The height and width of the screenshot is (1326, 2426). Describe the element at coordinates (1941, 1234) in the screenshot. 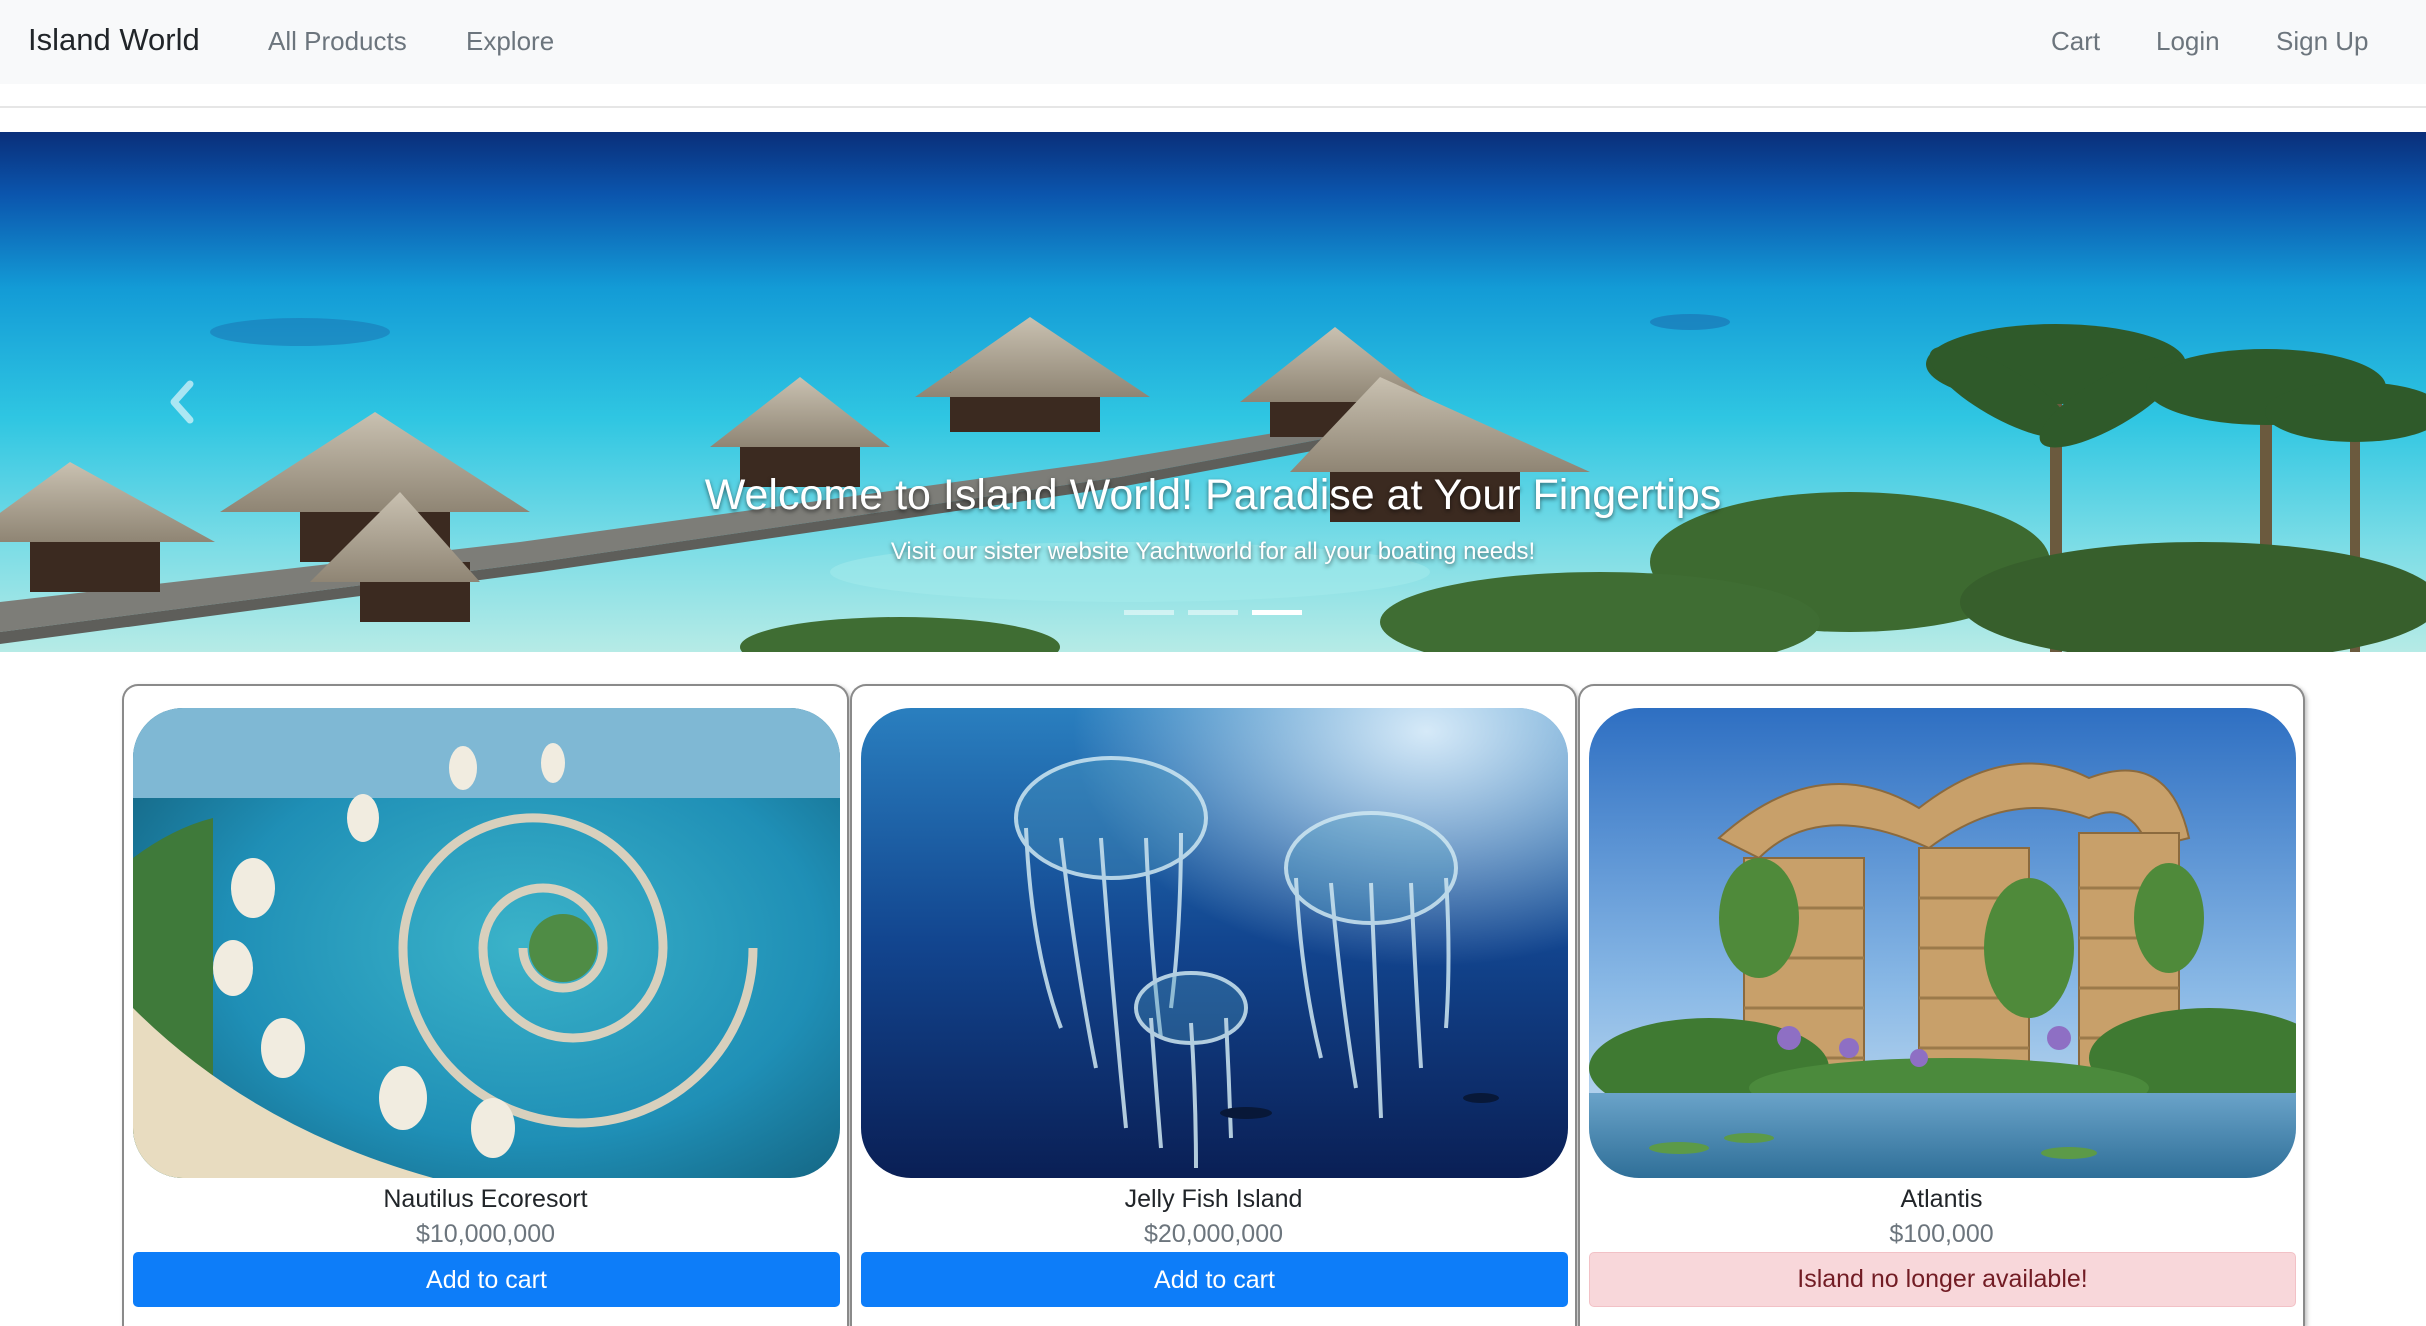

I see `product-price: $100,000` at that location.